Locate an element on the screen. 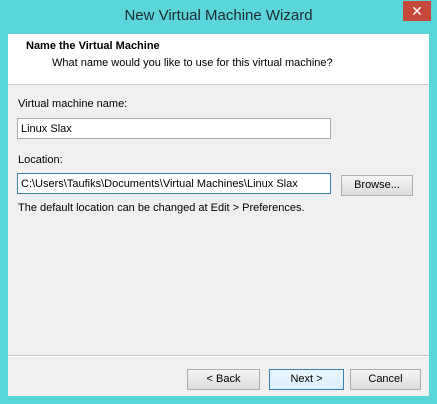  title-bar: New Virtual Machine Wizard ✕ is located at coordinates (218, 17).